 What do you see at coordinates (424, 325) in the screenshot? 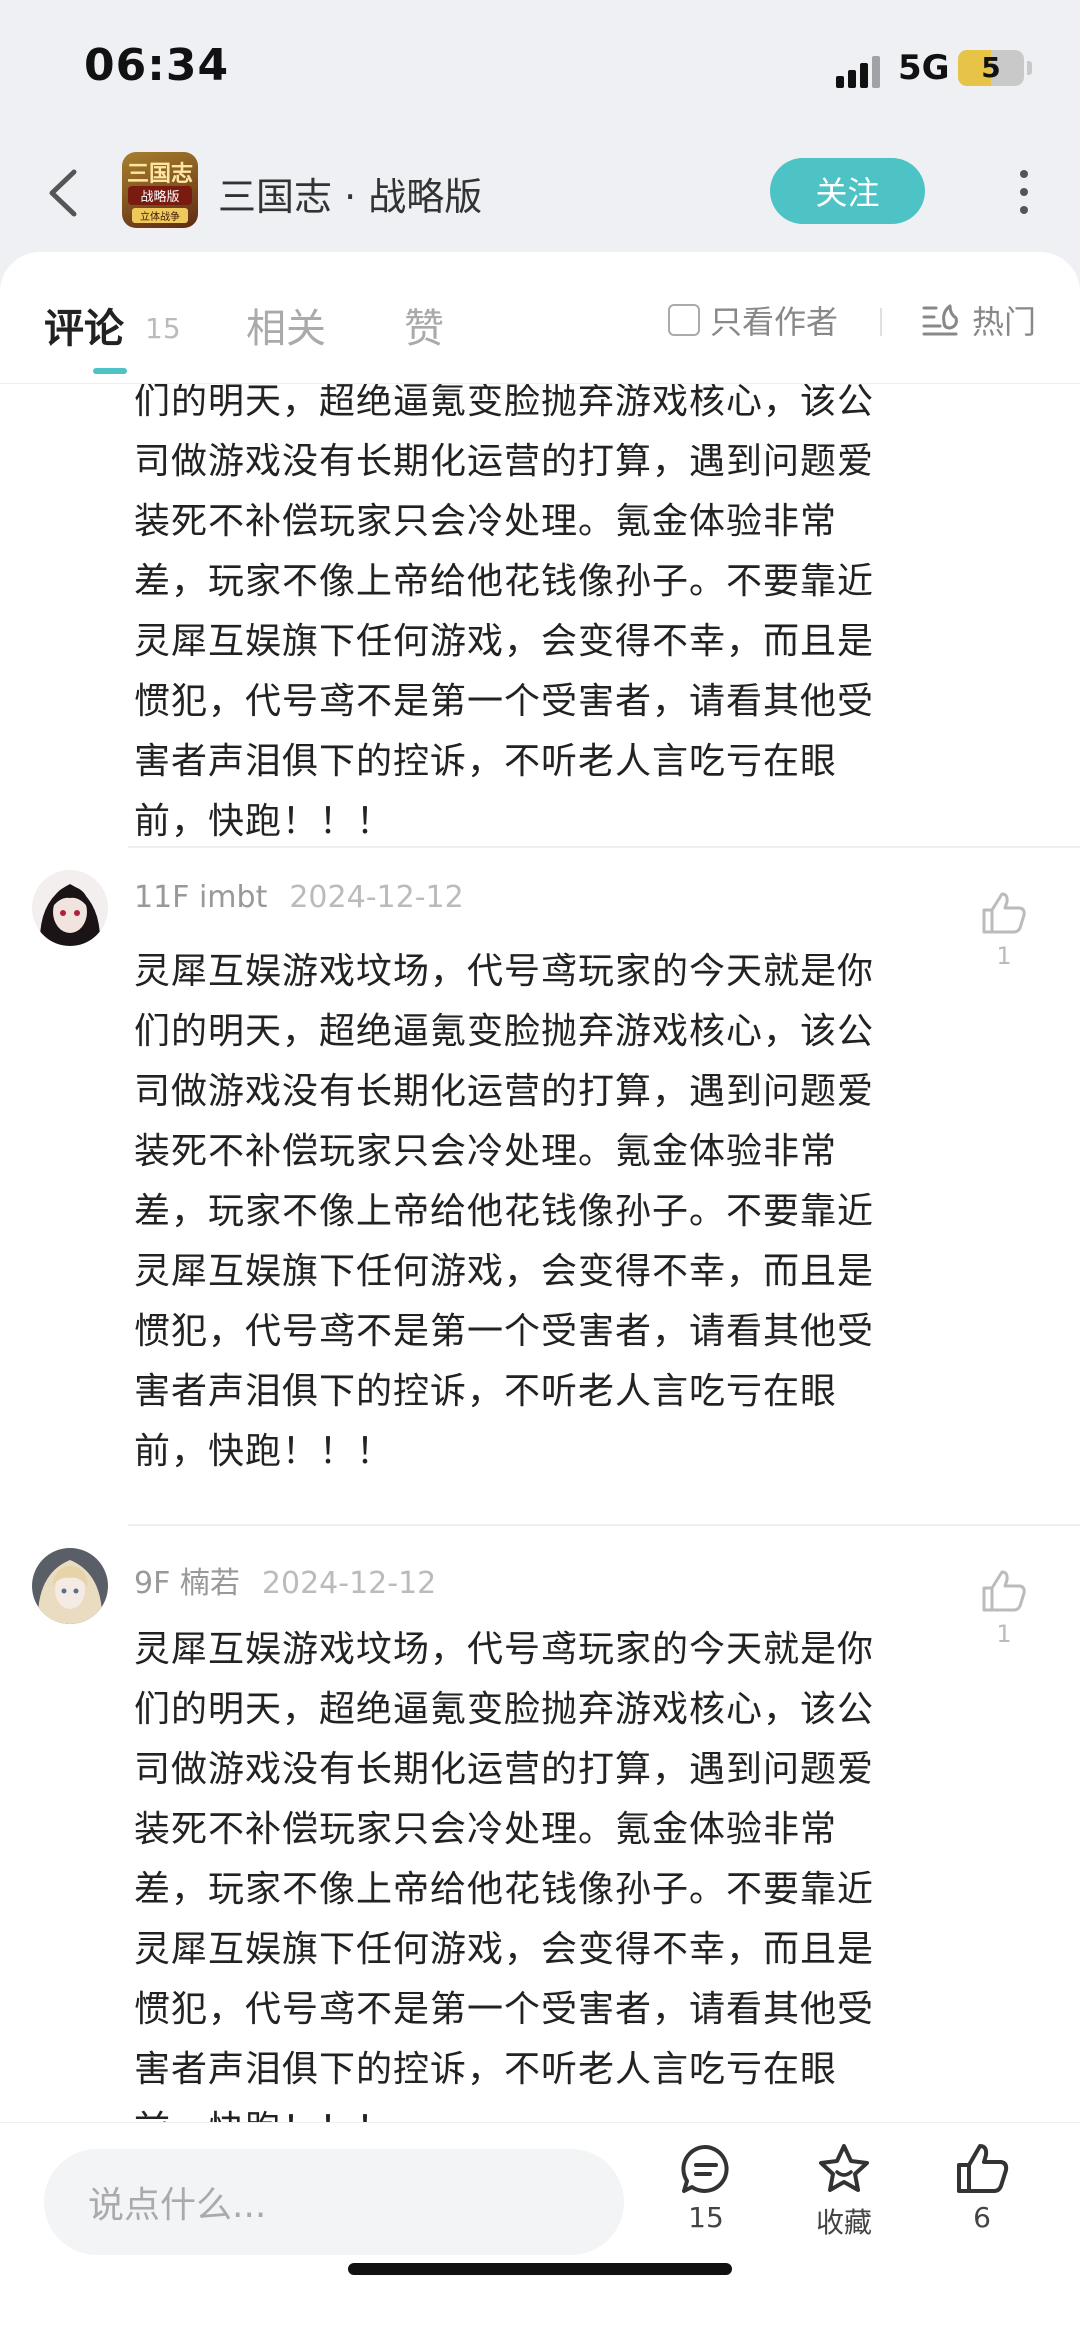
I see `tab-likes: 赞` at bounding box center [424, 325].